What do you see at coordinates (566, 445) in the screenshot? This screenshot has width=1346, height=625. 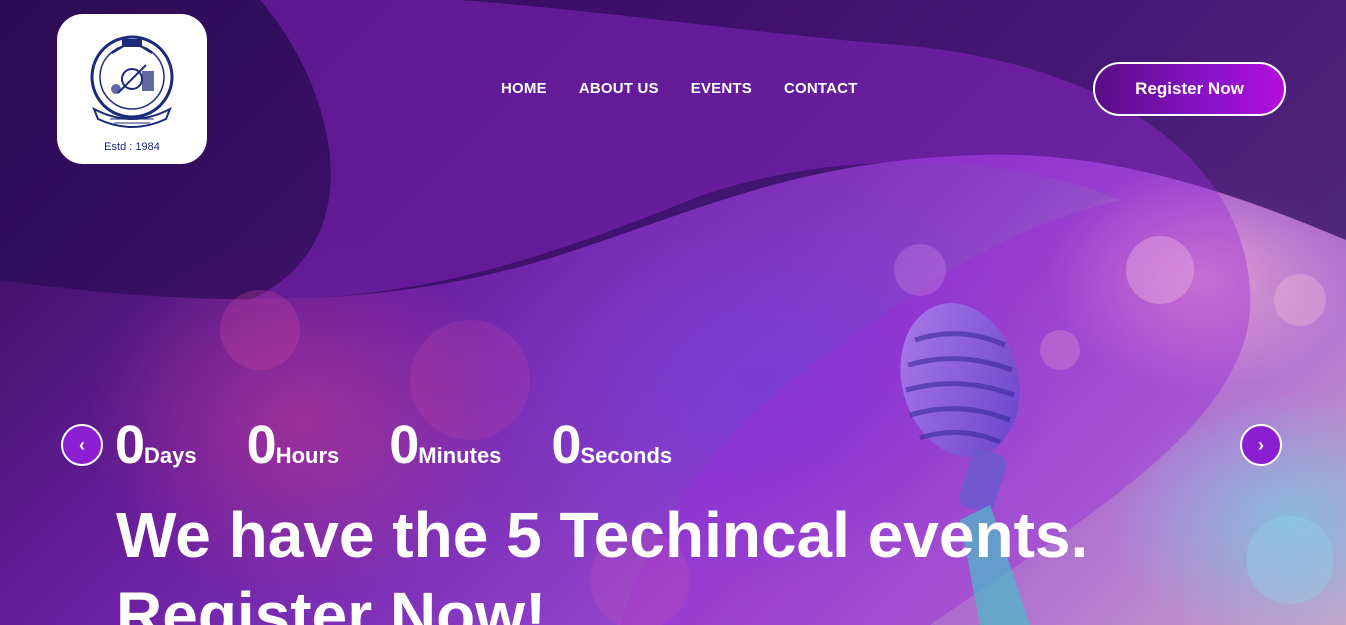 I see `countdown-seconds-value: 0` at bounding box center [566, 445].